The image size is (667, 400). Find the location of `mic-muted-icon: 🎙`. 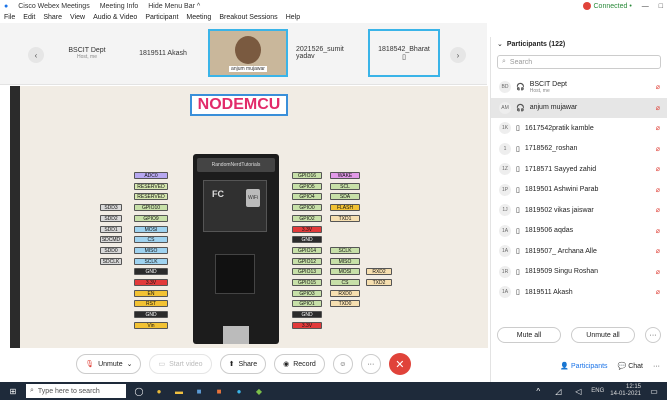

mic-muted-icon: 🎙 is located at coordinates (90, 364).